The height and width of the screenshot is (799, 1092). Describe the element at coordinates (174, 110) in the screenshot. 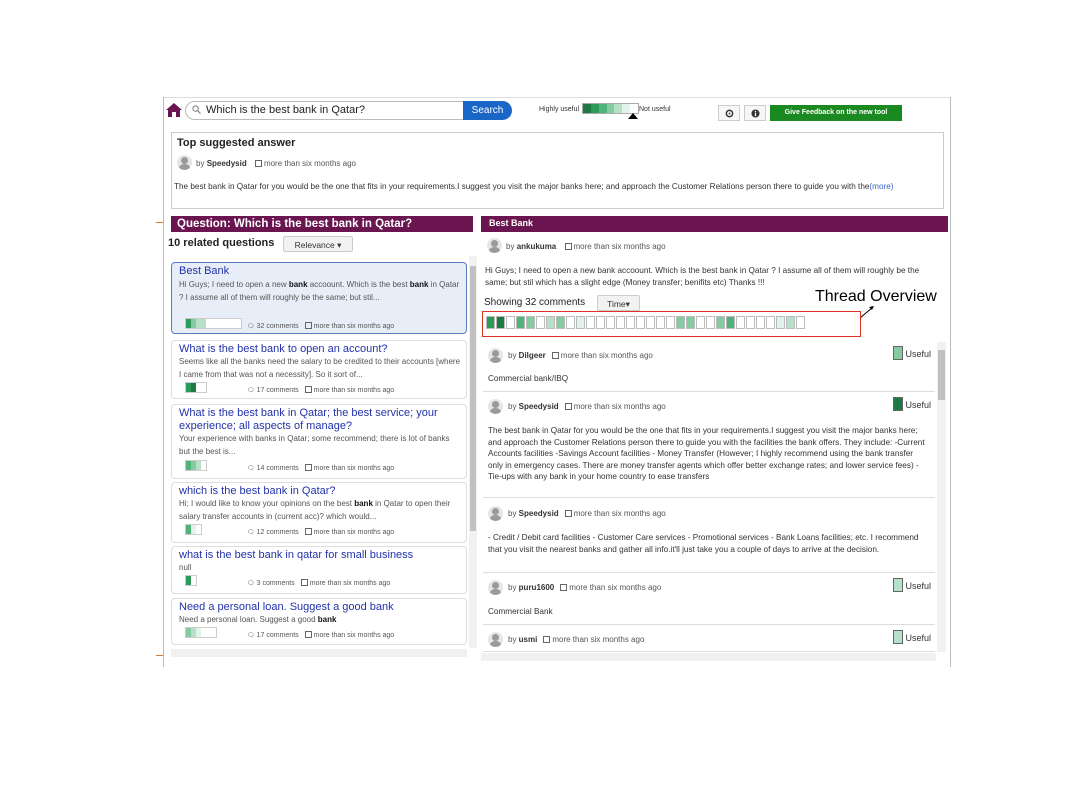

I see `home-icon` at that location.